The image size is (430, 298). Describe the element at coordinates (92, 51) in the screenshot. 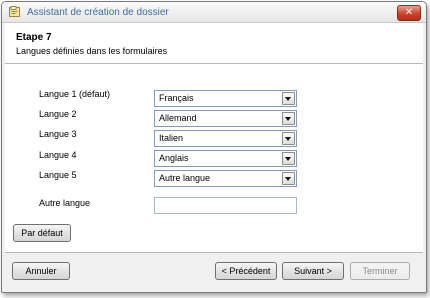

I see `step-subtitle: Langues définies dans les formulaires` at that location.